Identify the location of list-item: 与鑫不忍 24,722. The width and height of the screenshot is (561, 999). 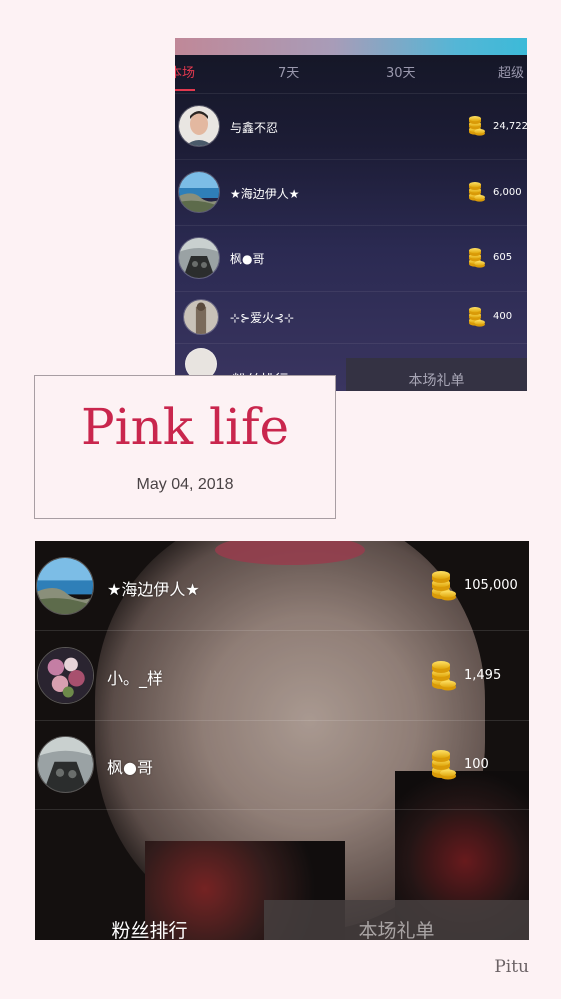
(351, 127).